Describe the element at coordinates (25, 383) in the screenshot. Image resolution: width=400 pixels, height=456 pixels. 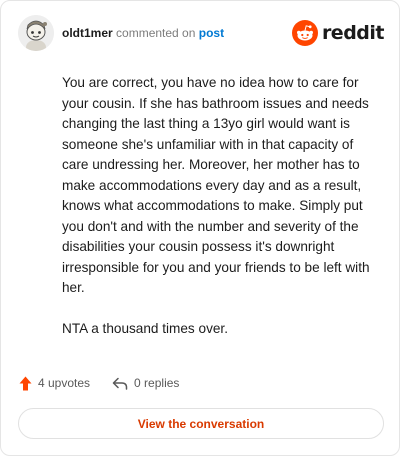
I see `upvote-arrow-icon` at that location.